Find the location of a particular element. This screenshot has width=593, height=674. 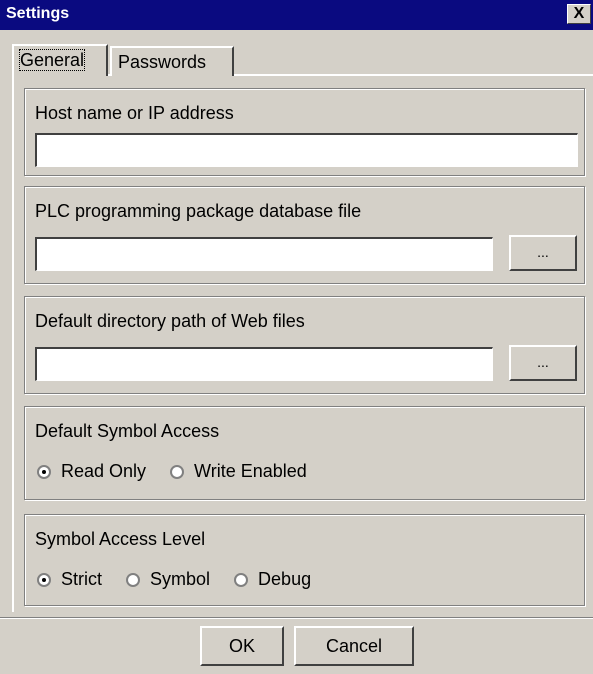

radio-symbol: Symbol is located at coordinates (168, 579).